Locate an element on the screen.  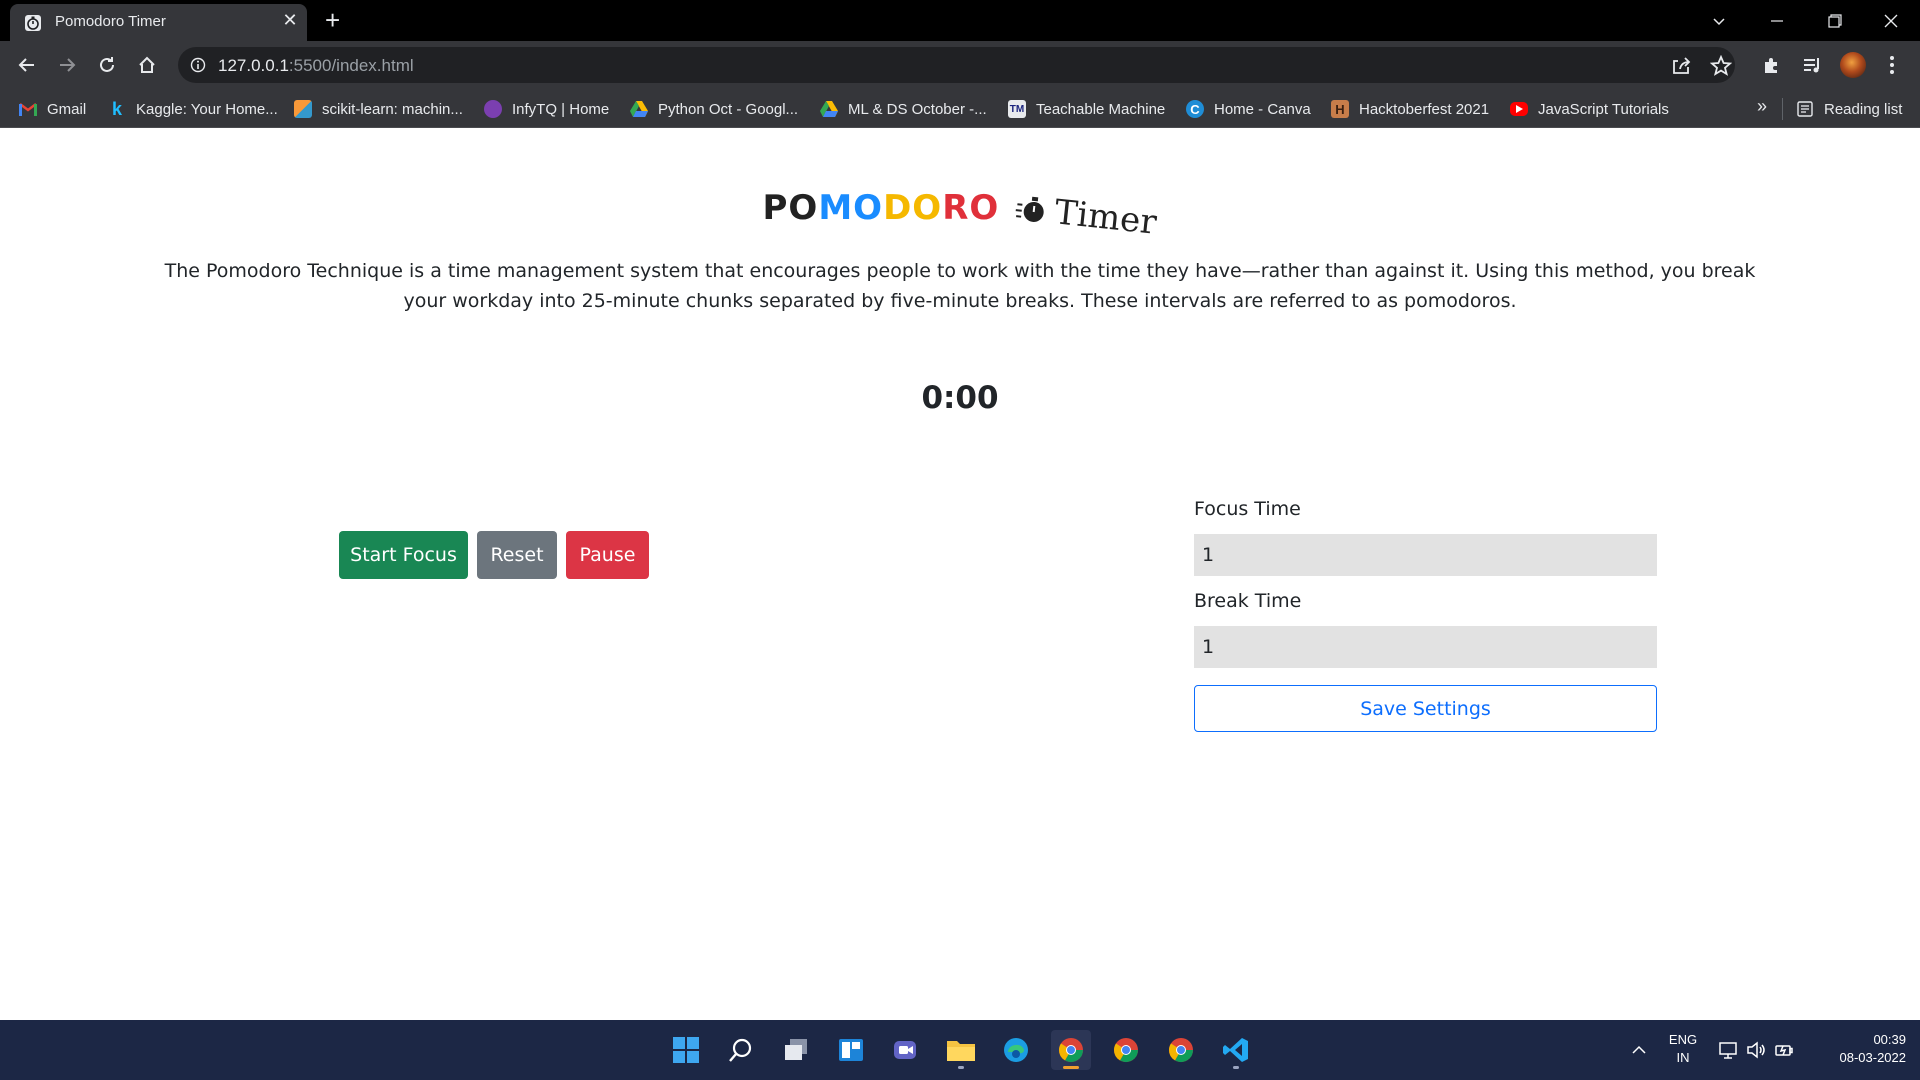
url-path: :5500/index.html is located at coordinates (351, 65).